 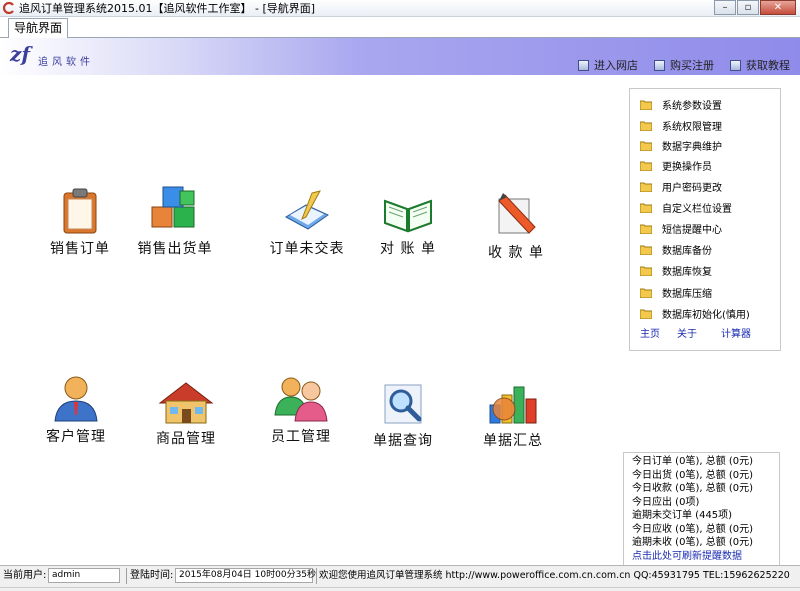 What do you see at coordinates (692, 147) in the screenshot?
I see `settings-item-label: 数据字典维护` at bounding box center [692, 147].